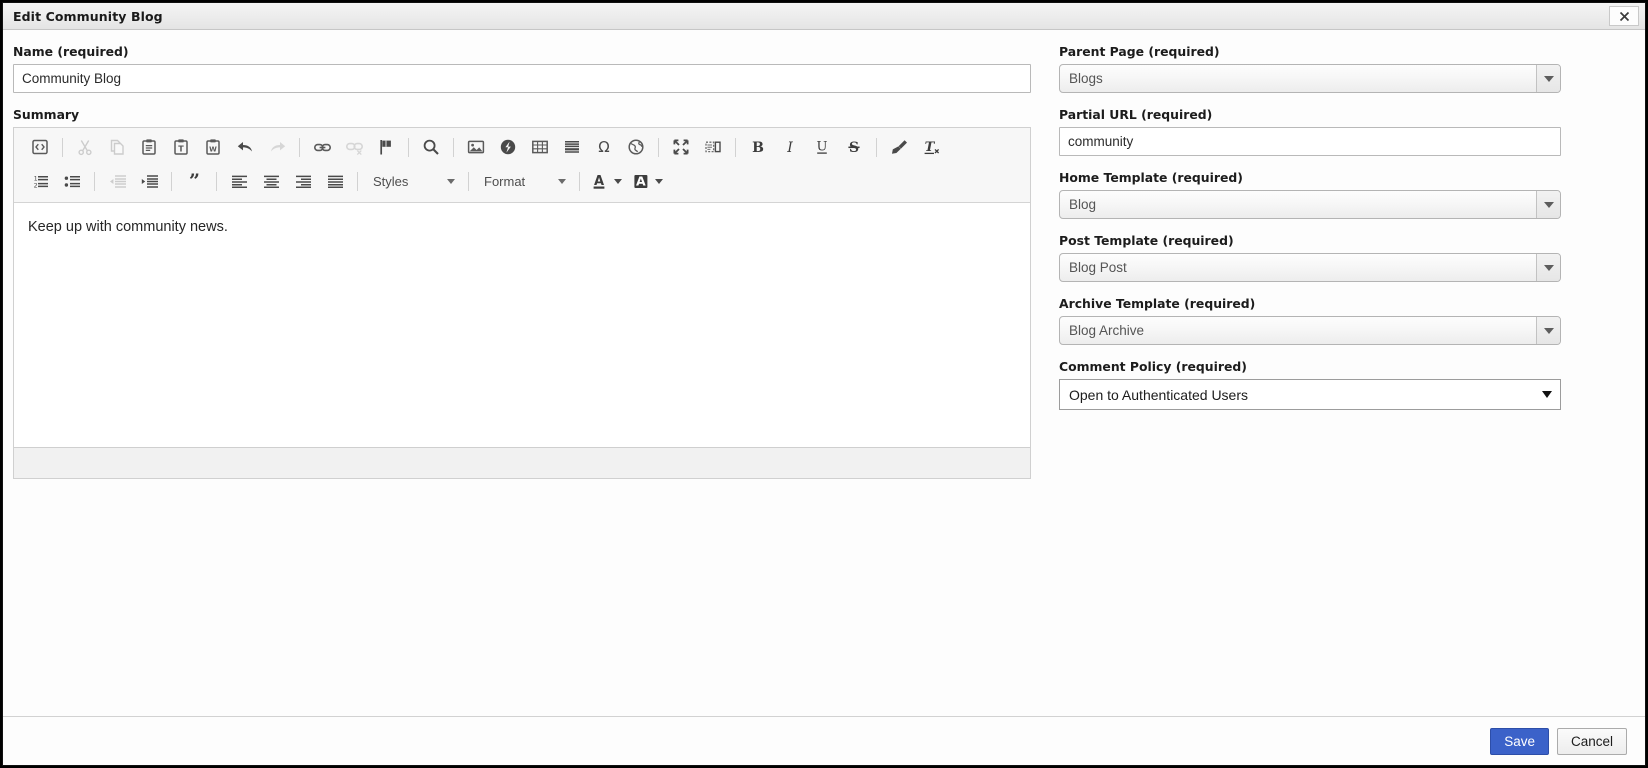 This screenshot has width=1648, height=768. What do you see at coordinates (40, 181) in the screenshot?
I see `numbered-list-icon: 1 2` at bounding box center [40, 181].